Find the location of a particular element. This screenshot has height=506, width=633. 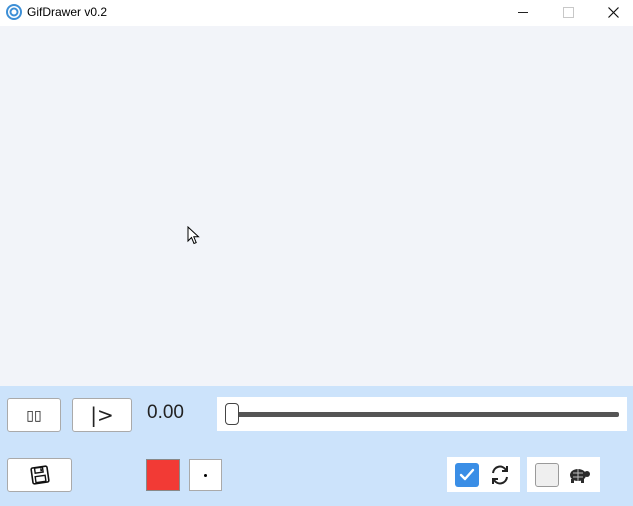

step-forward-button: |> is located at coordinates (102, 415).